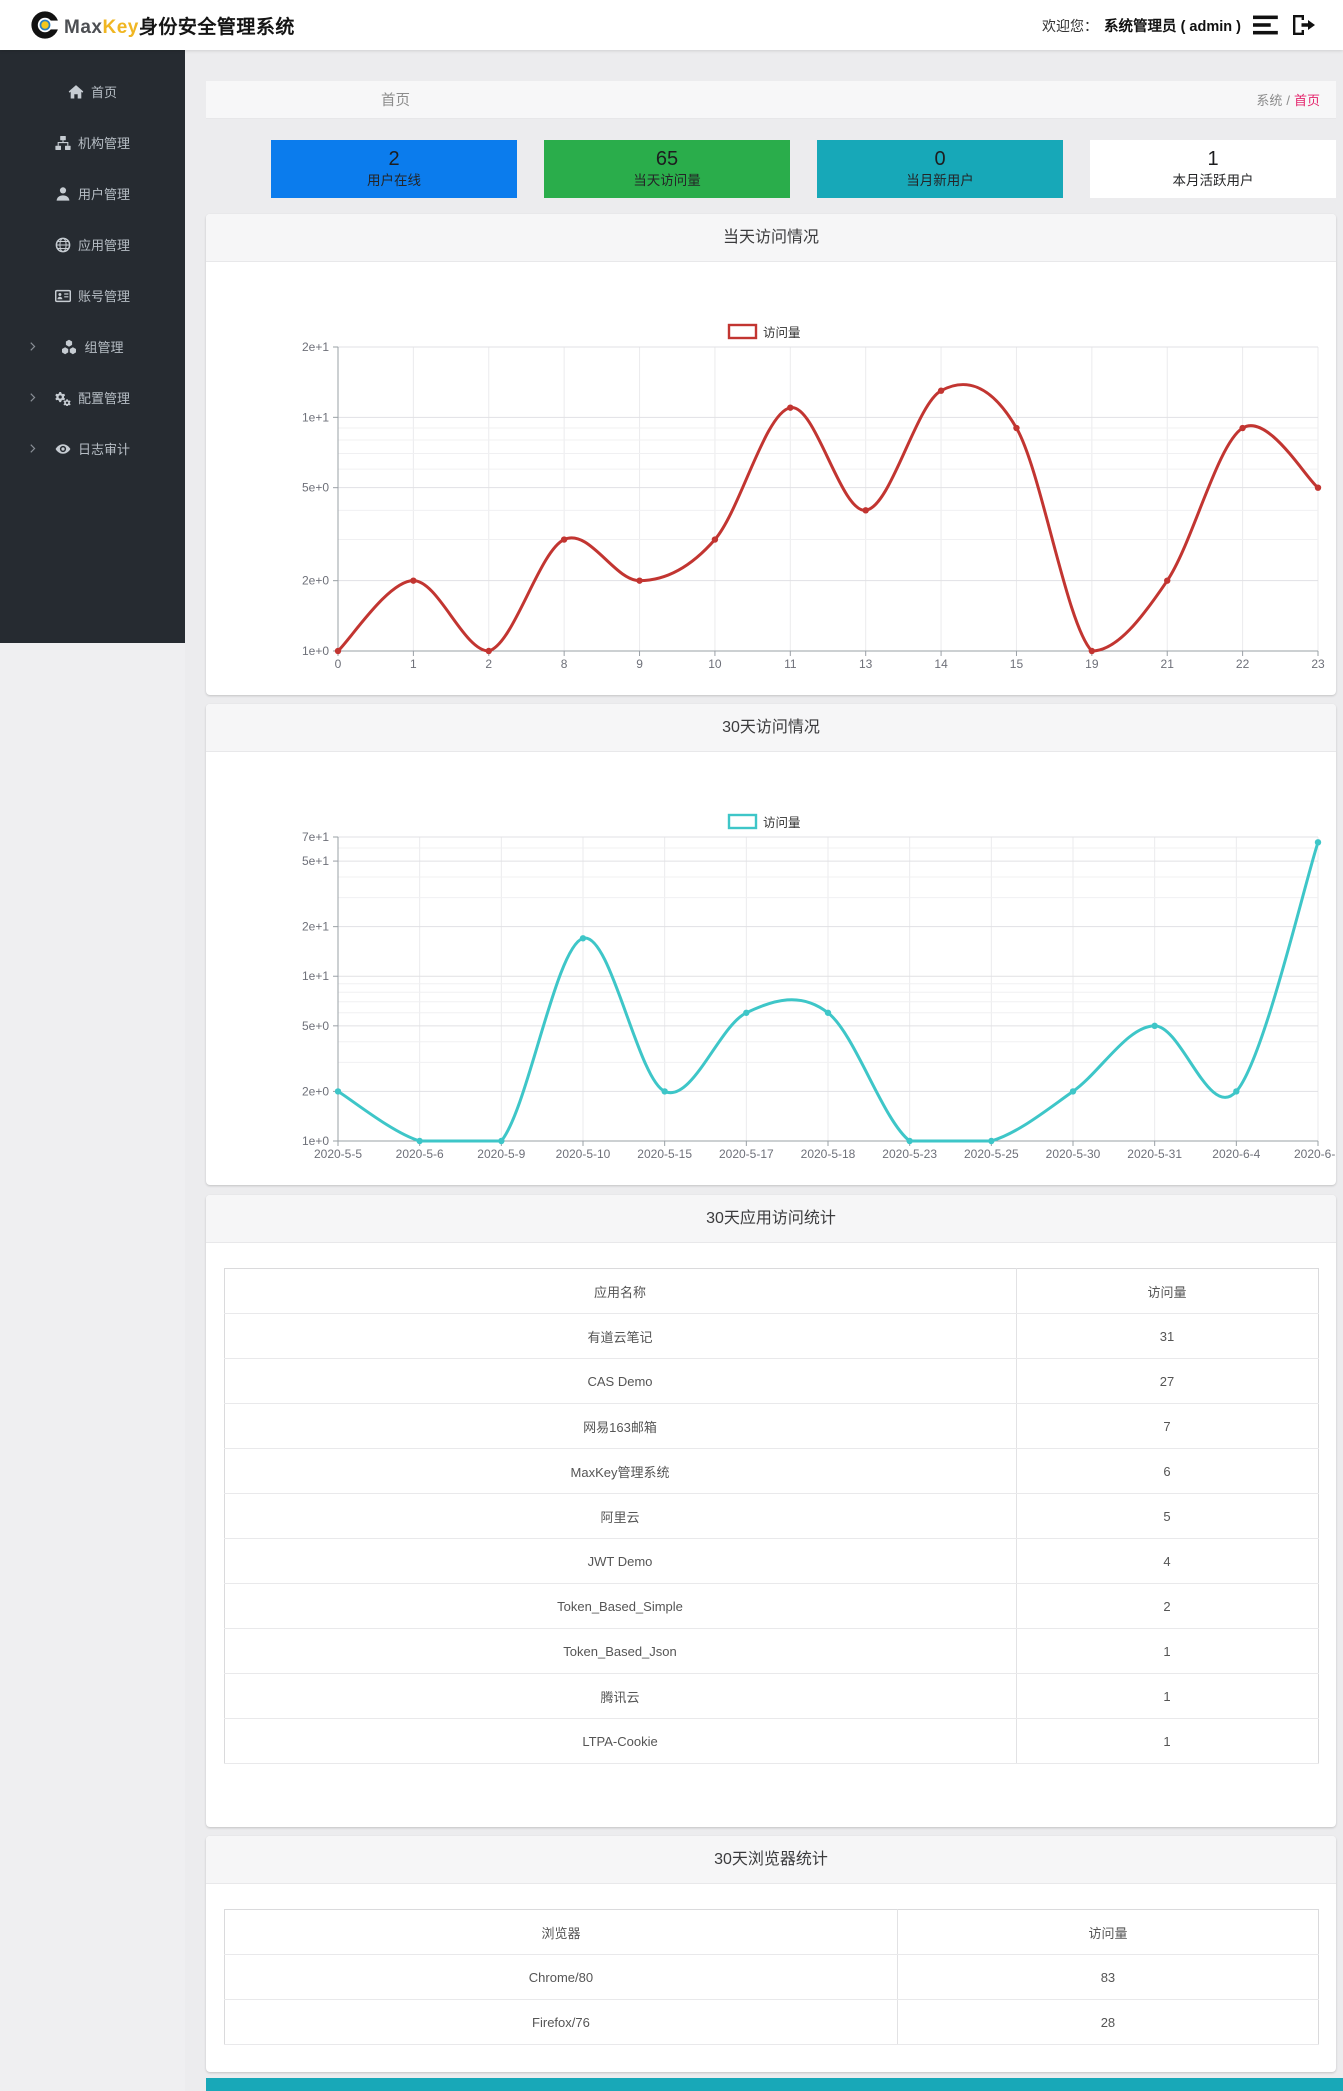 The height and width of the screenshot is (2091, 1343). I want to click on x-axis-tick-label: 19, so click(1092, 664).